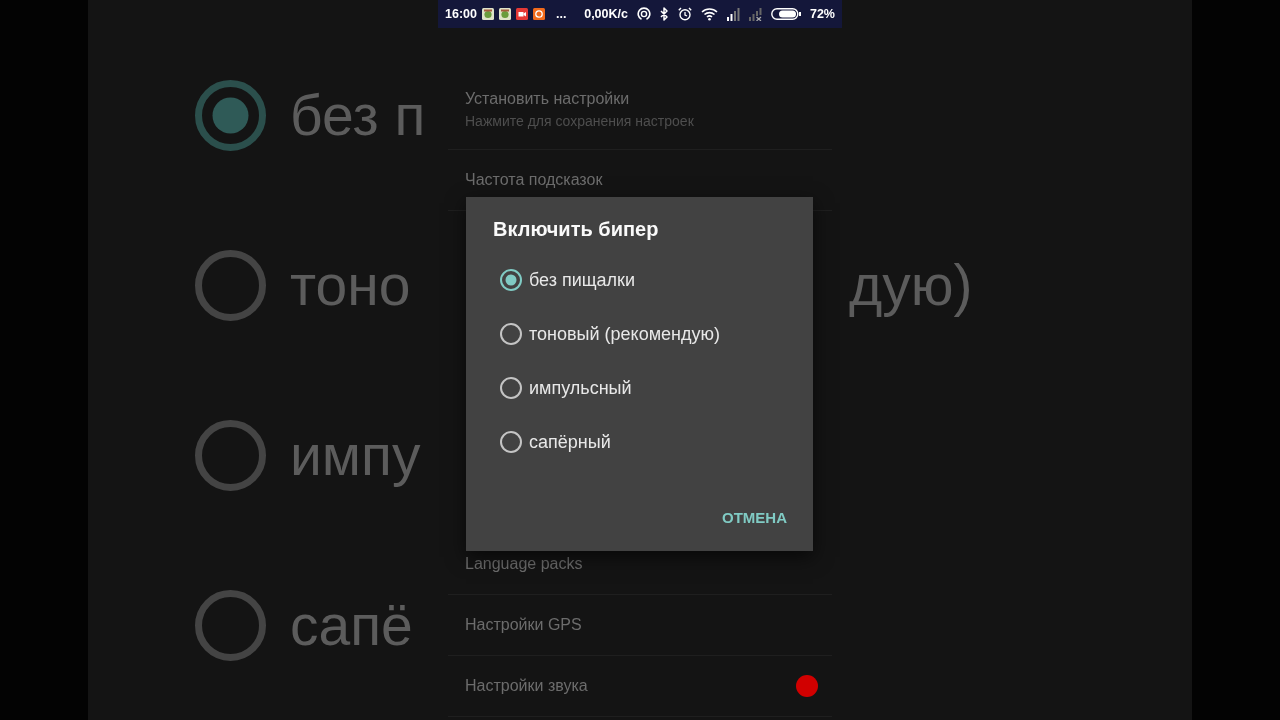  Describe the element at coordinates (643, 14) in the screenshot. I see `ring-icon` at that location.